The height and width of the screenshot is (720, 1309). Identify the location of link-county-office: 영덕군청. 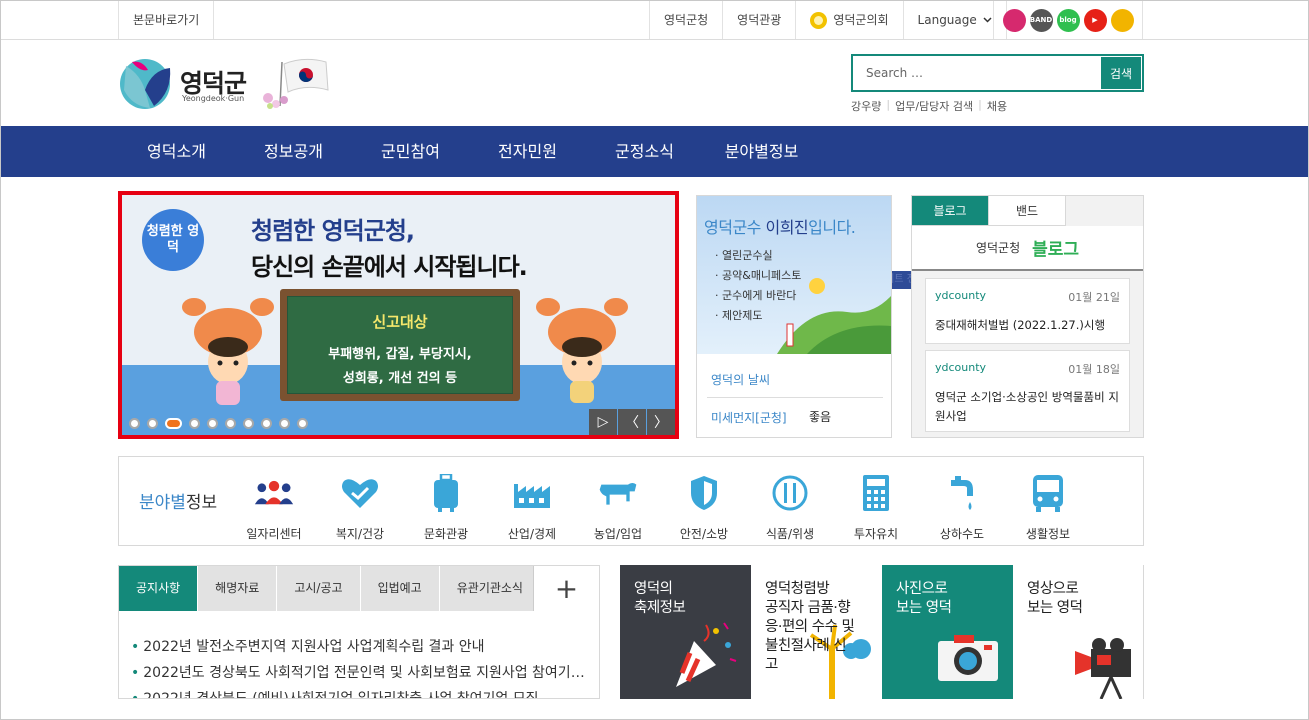
(685, 20).